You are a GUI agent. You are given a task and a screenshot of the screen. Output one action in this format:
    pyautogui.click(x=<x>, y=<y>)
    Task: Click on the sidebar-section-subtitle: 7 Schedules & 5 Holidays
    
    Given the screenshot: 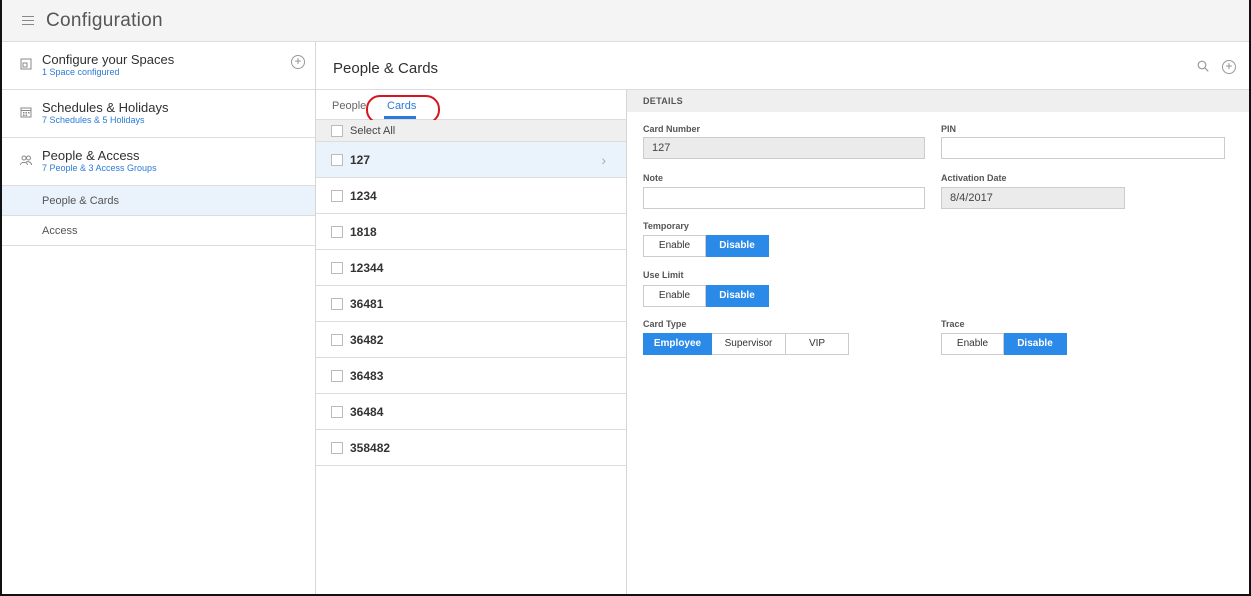 What is the action you would take?
    pyautogui.click(x=93, y=120)
    